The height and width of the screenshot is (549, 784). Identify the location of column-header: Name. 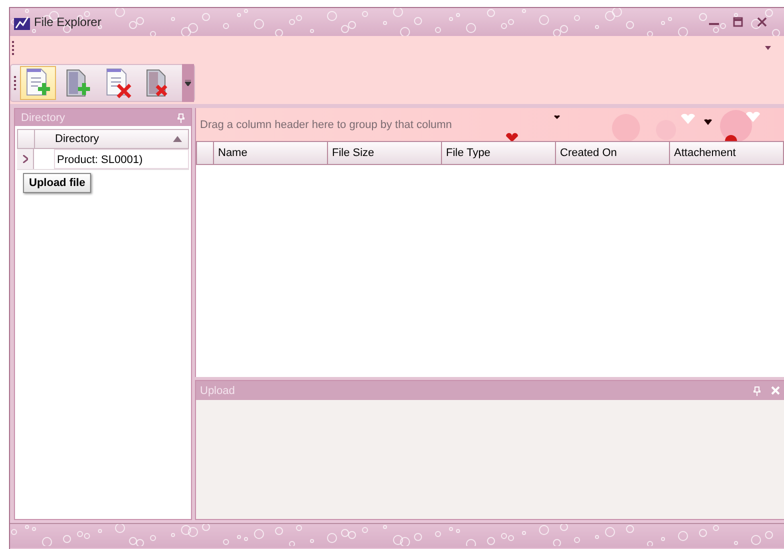
(271, 153).